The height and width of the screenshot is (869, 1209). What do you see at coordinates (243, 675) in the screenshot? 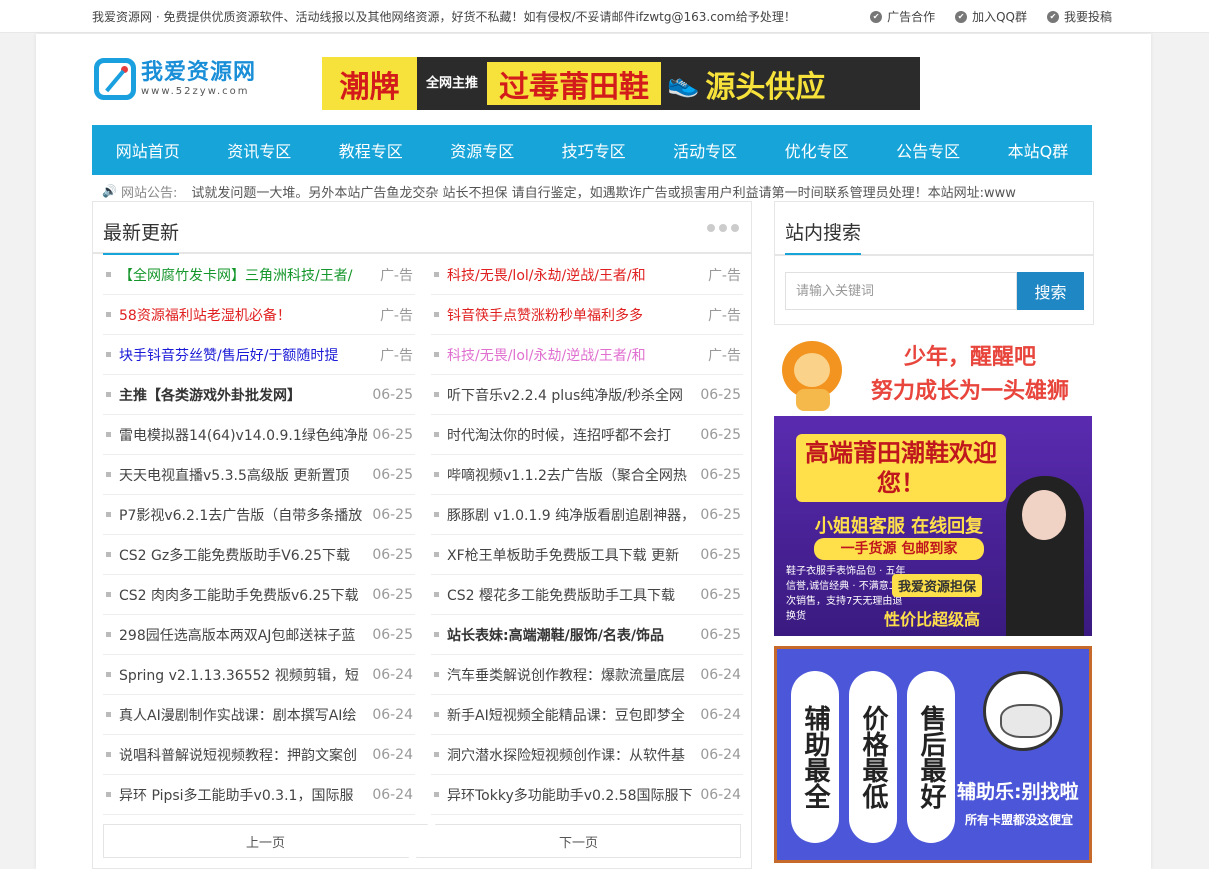
I see `item-title: Spring v2.1.13.36552 视频剪辑，短` at bounding box center [243, 675].